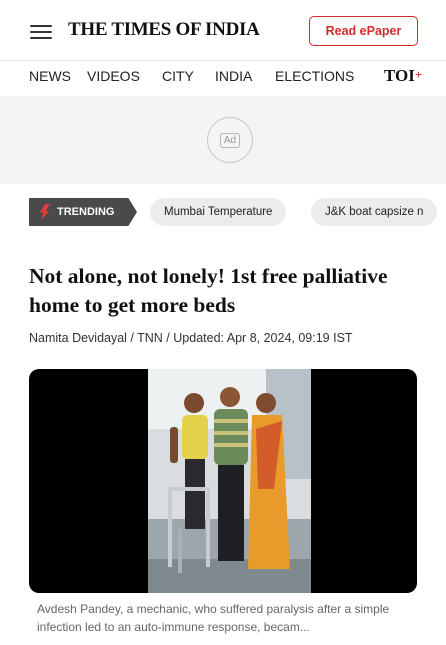  I want to click on trending-tag: TRENDING, so click(83, 212).